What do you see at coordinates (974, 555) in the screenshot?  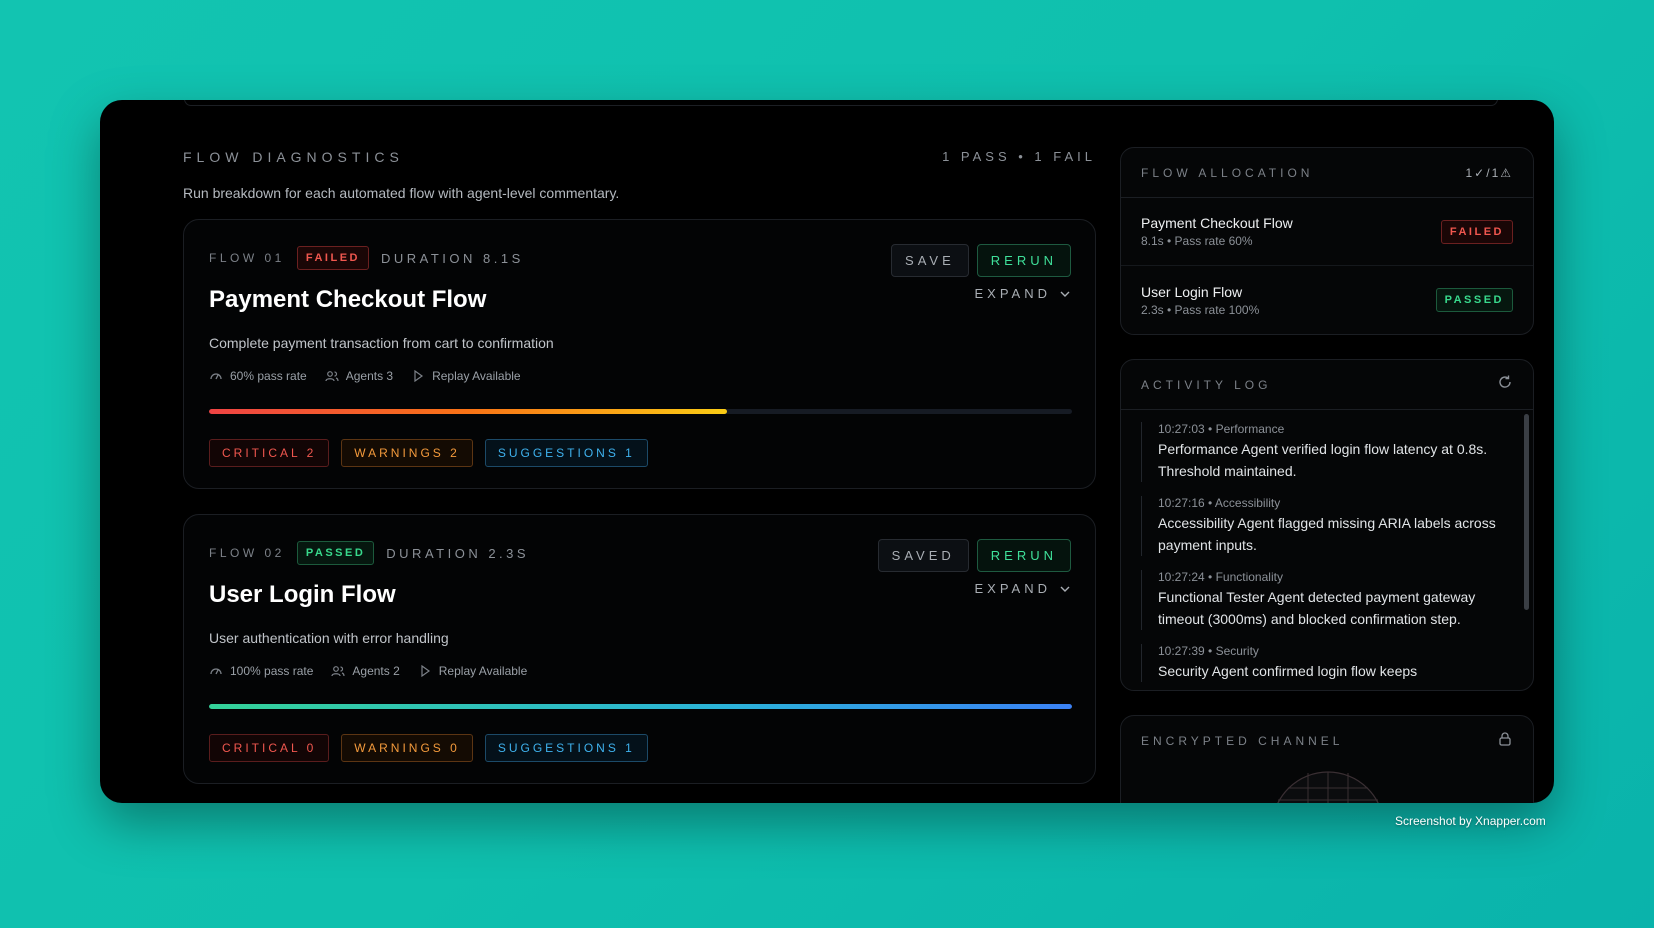 I see `flow-actions: SAVED RERUN` at bounding box center [974, 555].